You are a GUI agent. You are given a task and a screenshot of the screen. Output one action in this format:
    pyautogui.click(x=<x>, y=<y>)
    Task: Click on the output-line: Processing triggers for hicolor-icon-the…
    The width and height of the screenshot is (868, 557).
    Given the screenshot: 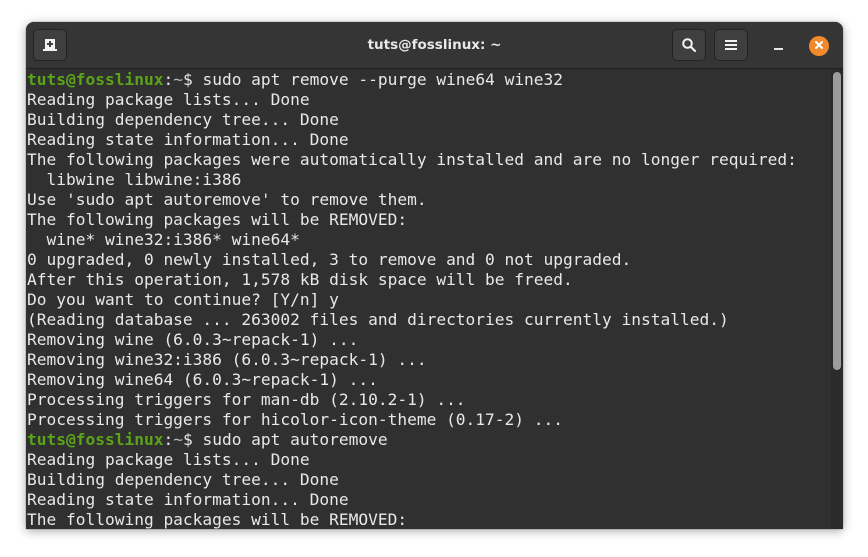 What is the action you would take?
    pyautogui.click(x=295, y=419)
    